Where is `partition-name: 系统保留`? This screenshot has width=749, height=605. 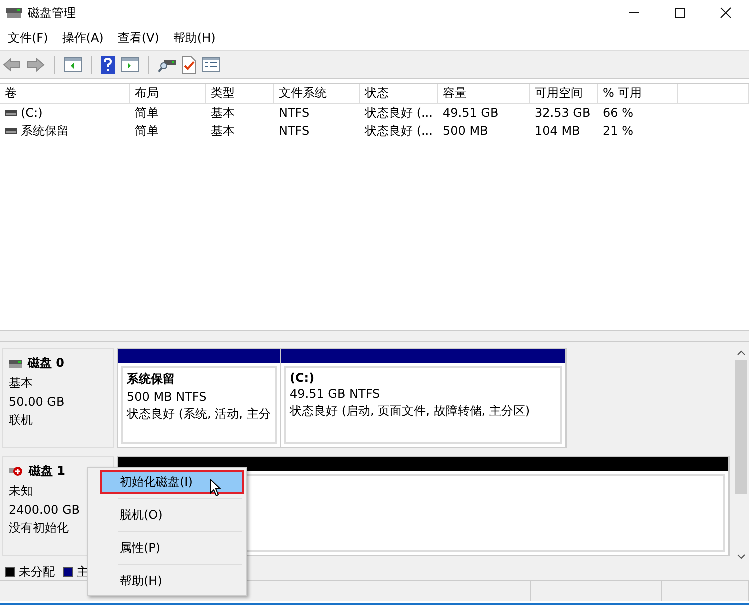 partition-name: 系统保留 is located at coordinates (151, 379).